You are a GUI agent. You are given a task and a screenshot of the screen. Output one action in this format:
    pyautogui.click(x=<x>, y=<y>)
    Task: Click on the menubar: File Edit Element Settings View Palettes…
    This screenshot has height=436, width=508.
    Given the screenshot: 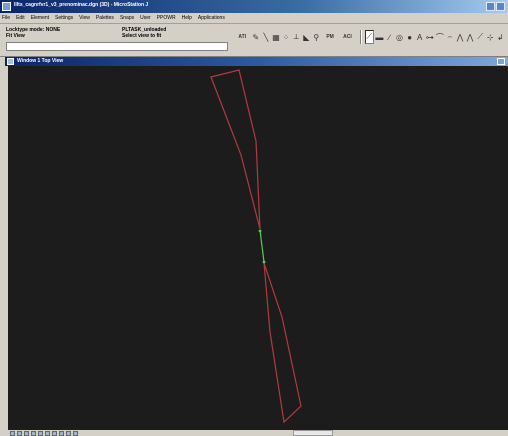 What is the action you would take?
    pyautogui.click(x=254, y=18)
    